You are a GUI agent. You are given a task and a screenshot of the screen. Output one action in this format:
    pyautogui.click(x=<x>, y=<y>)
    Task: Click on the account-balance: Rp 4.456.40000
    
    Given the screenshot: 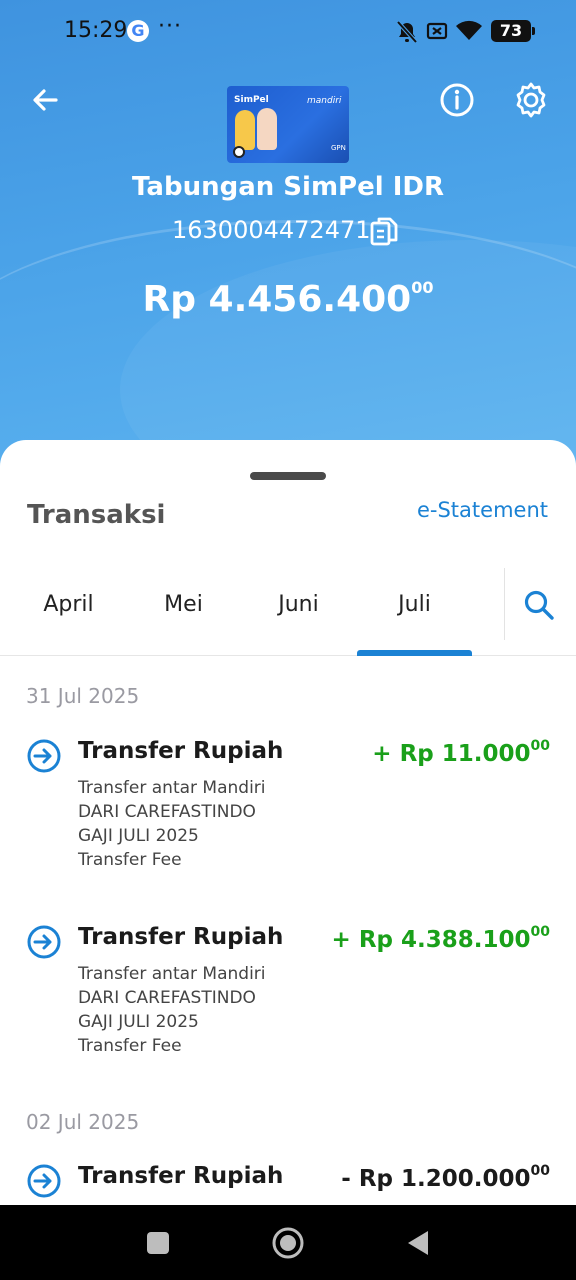 What is the action you would take?
    pyautogui.click(x=288, y=299)
    